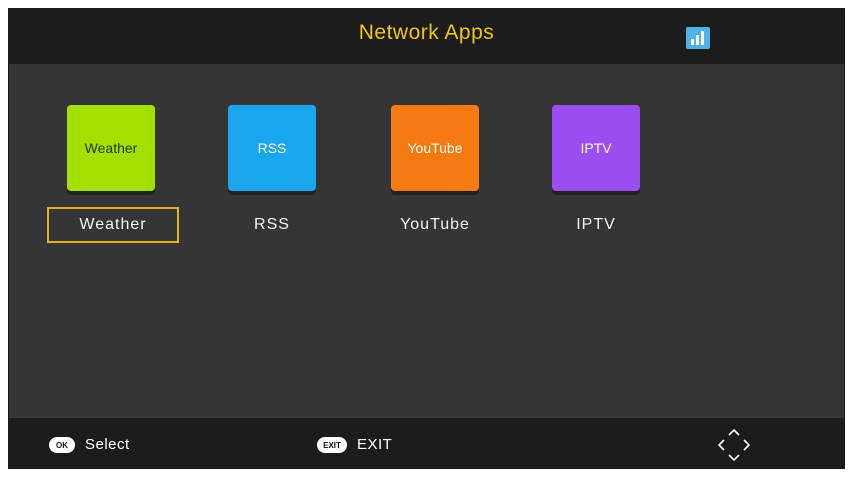 This screenshot has height=477, width=853. Describe the element at coordinates (375, 444) in the screenshot. I see `exit-hint: EXIT` at that location.